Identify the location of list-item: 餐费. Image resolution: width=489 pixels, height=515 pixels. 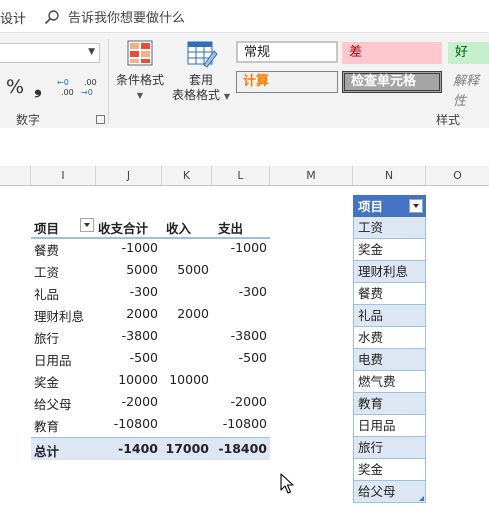
(389, 294).